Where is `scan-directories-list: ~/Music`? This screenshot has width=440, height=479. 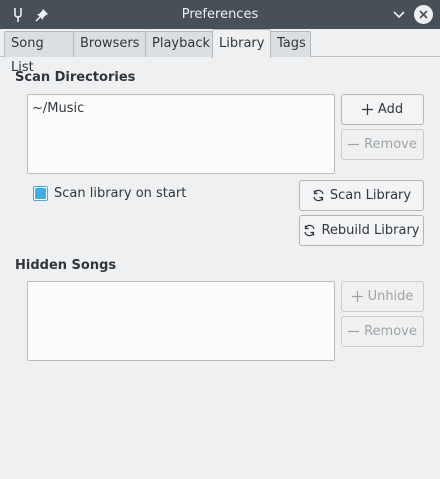
scan-directories-list: ~/Music is located at coordinates (181, 134).